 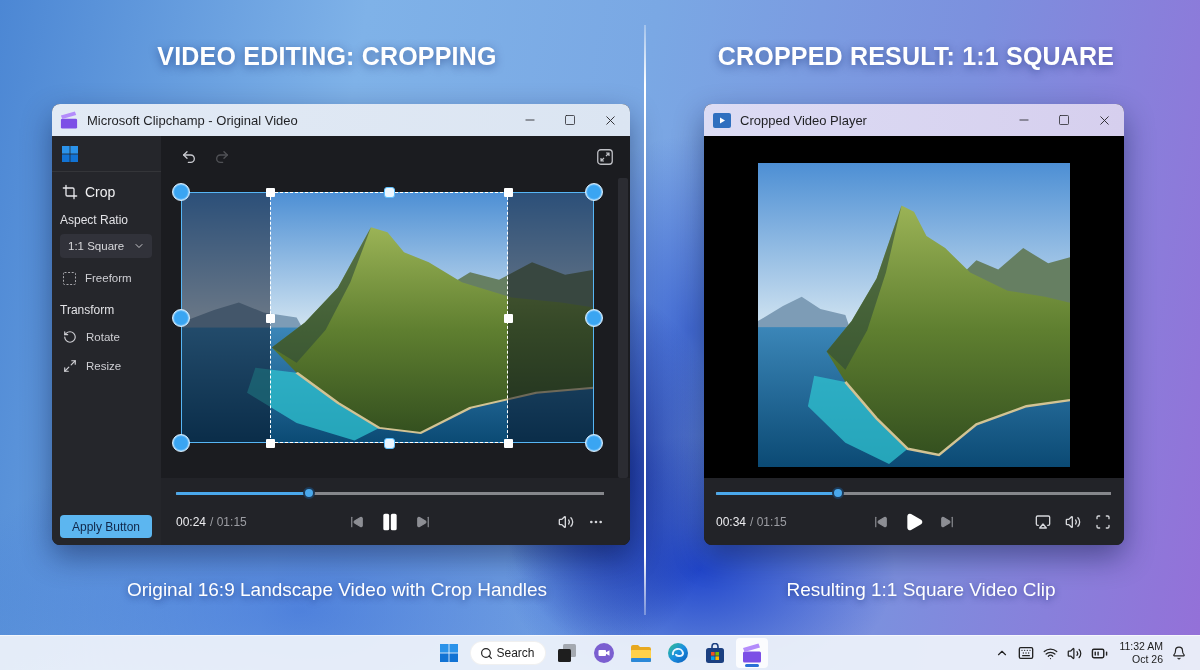 I want to click on clock-time: 11:32 AM, so click(x=1141, y=646).